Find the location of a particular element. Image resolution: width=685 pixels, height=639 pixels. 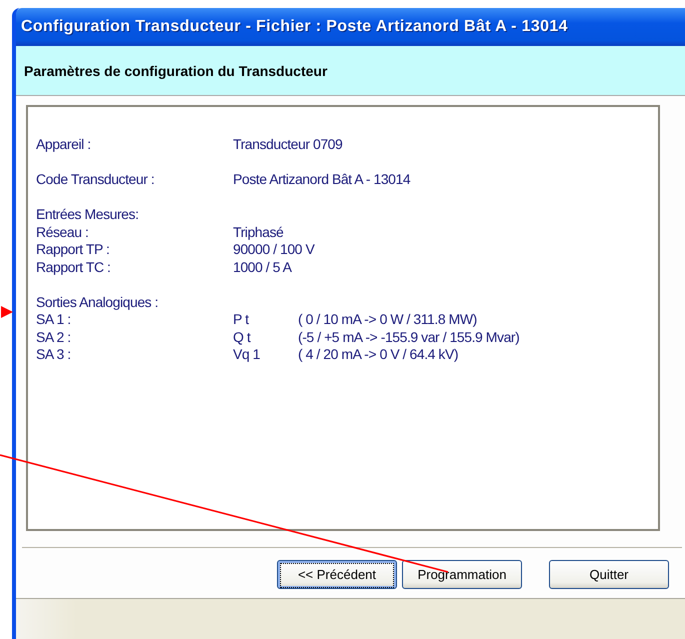

field-label: Entrées Mesures: is located at coordinates (88, 215).